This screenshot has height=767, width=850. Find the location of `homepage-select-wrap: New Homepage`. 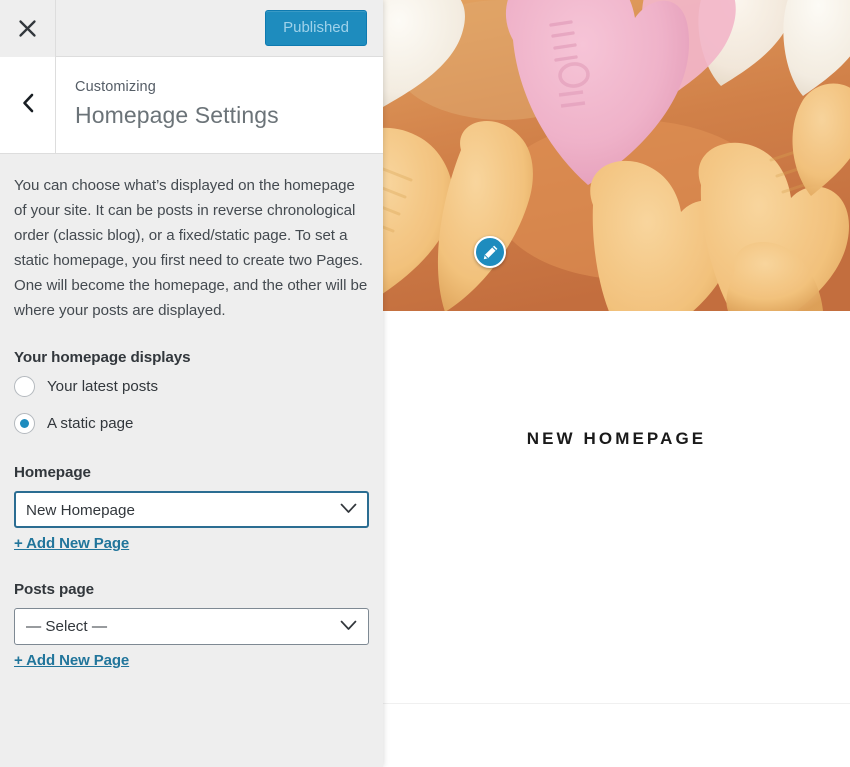

homepage-select-wrap: New Homepage is located at coordinates (191, 510).